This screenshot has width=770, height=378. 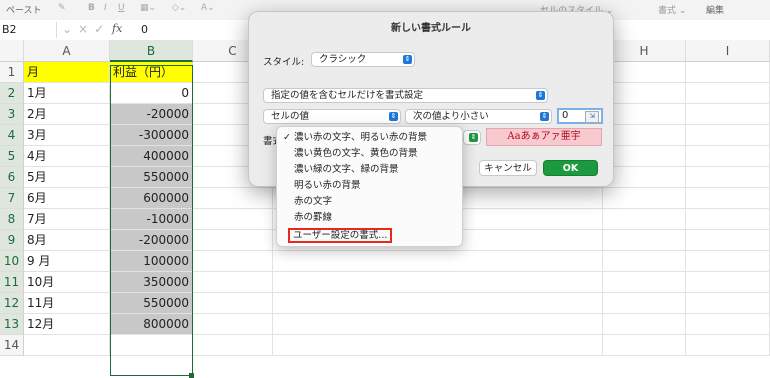 What do you see at coordinates (151, 51) in the screenshot?
I see `column-header-b: B` at bounding box center [151, 51].